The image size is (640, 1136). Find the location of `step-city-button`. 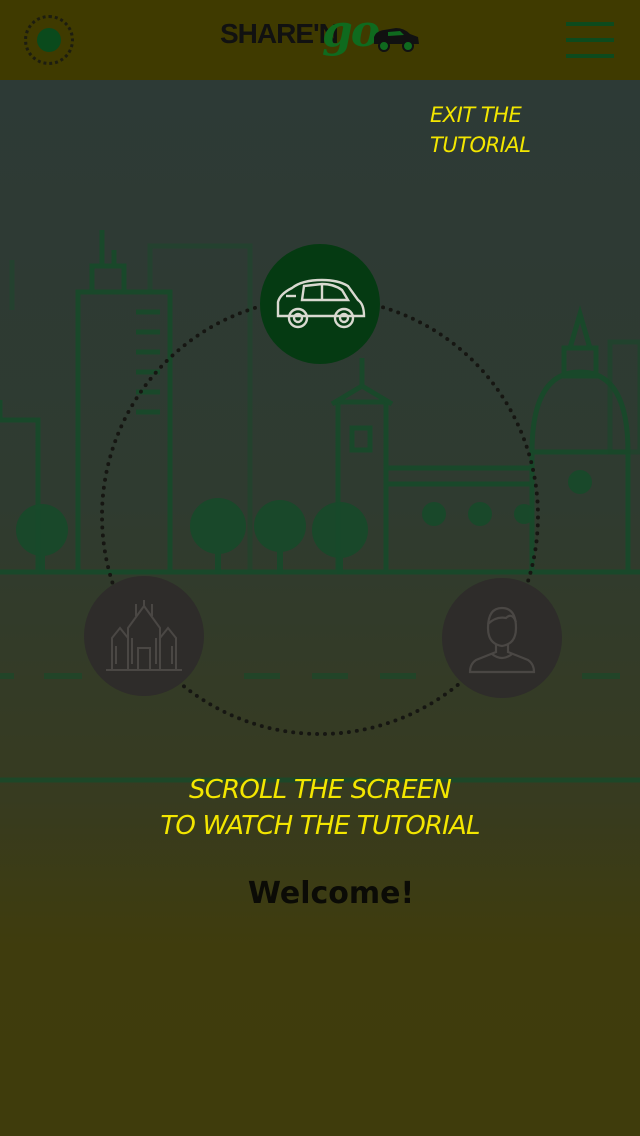

step-city-button is located at coordinates (144, 636).